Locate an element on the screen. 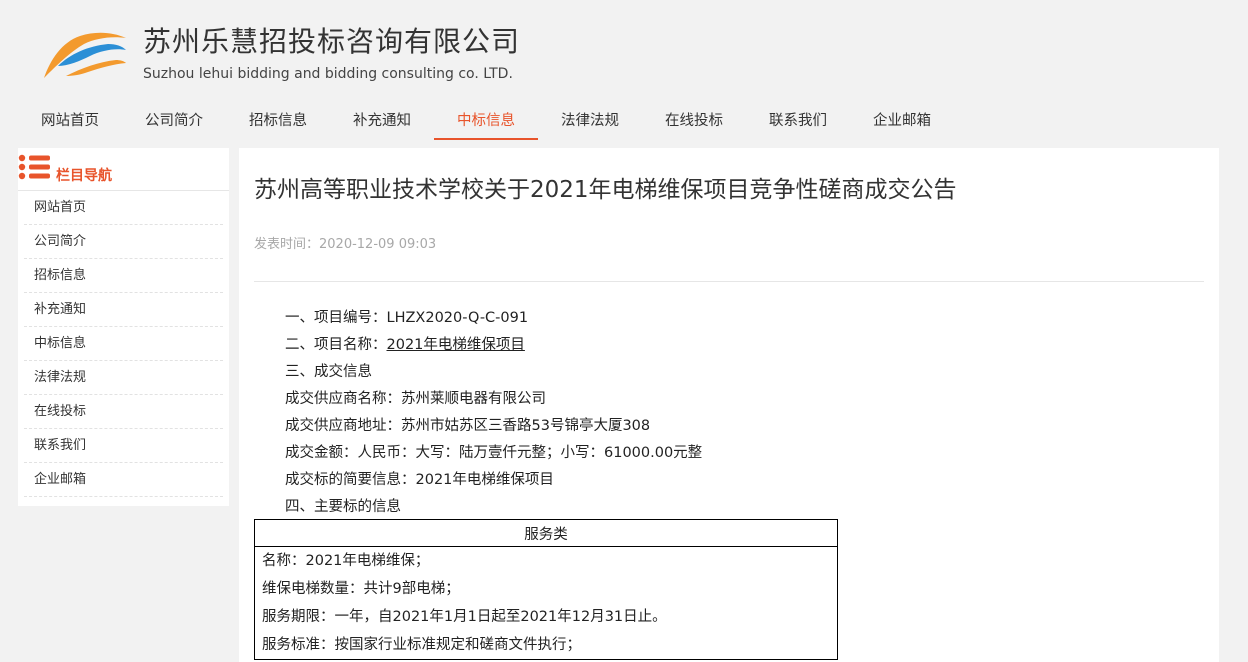  publish-label: 发表时间： is located at coordinates (287, 244).